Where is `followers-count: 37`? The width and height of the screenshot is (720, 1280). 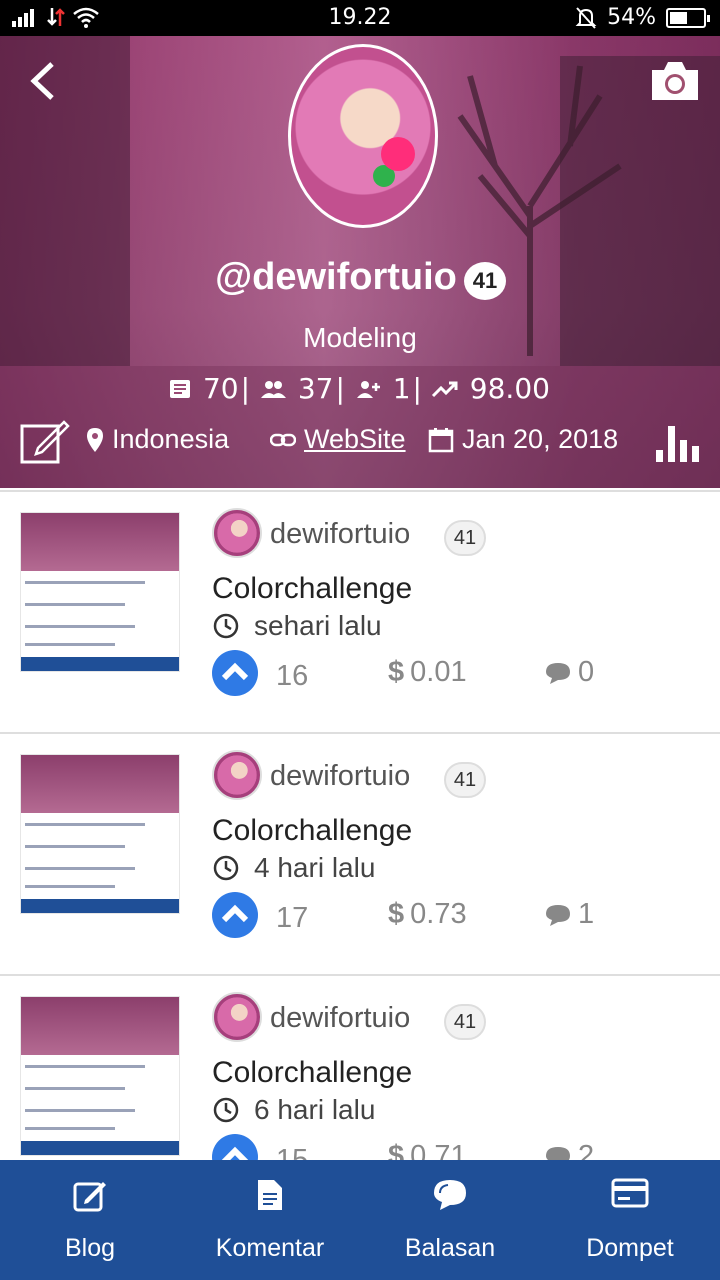
followers-count: 37 is located at coordinates (316, 388).